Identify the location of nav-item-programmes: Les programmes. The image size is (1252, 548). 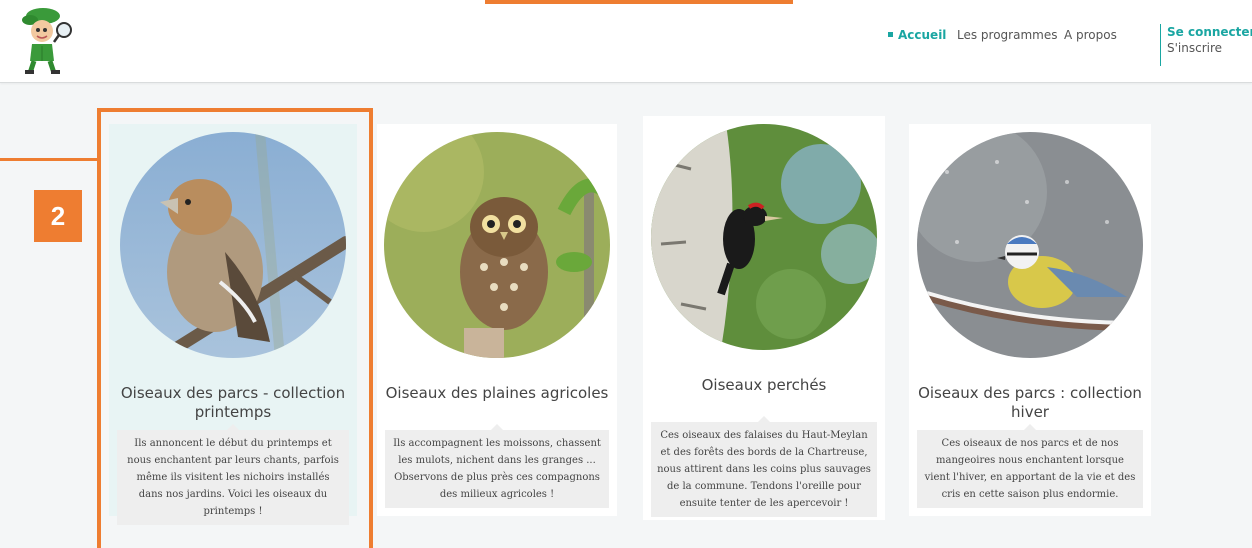
(1007, 35).